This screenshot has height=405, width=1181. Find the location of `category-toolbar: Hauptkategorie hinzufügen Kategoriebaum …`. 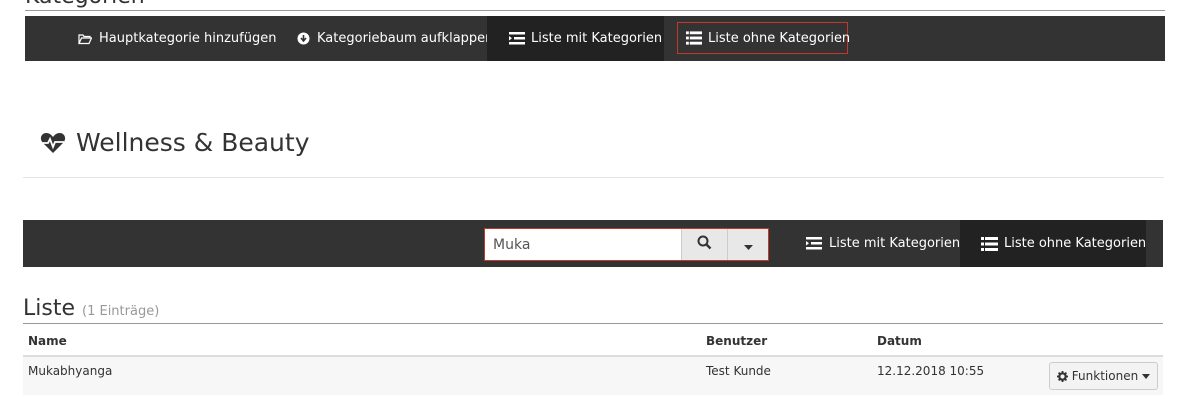

category-toolbar: Hauptkategorie hinzufügen Kategoriebaum … is located at coordinates (595, 38).